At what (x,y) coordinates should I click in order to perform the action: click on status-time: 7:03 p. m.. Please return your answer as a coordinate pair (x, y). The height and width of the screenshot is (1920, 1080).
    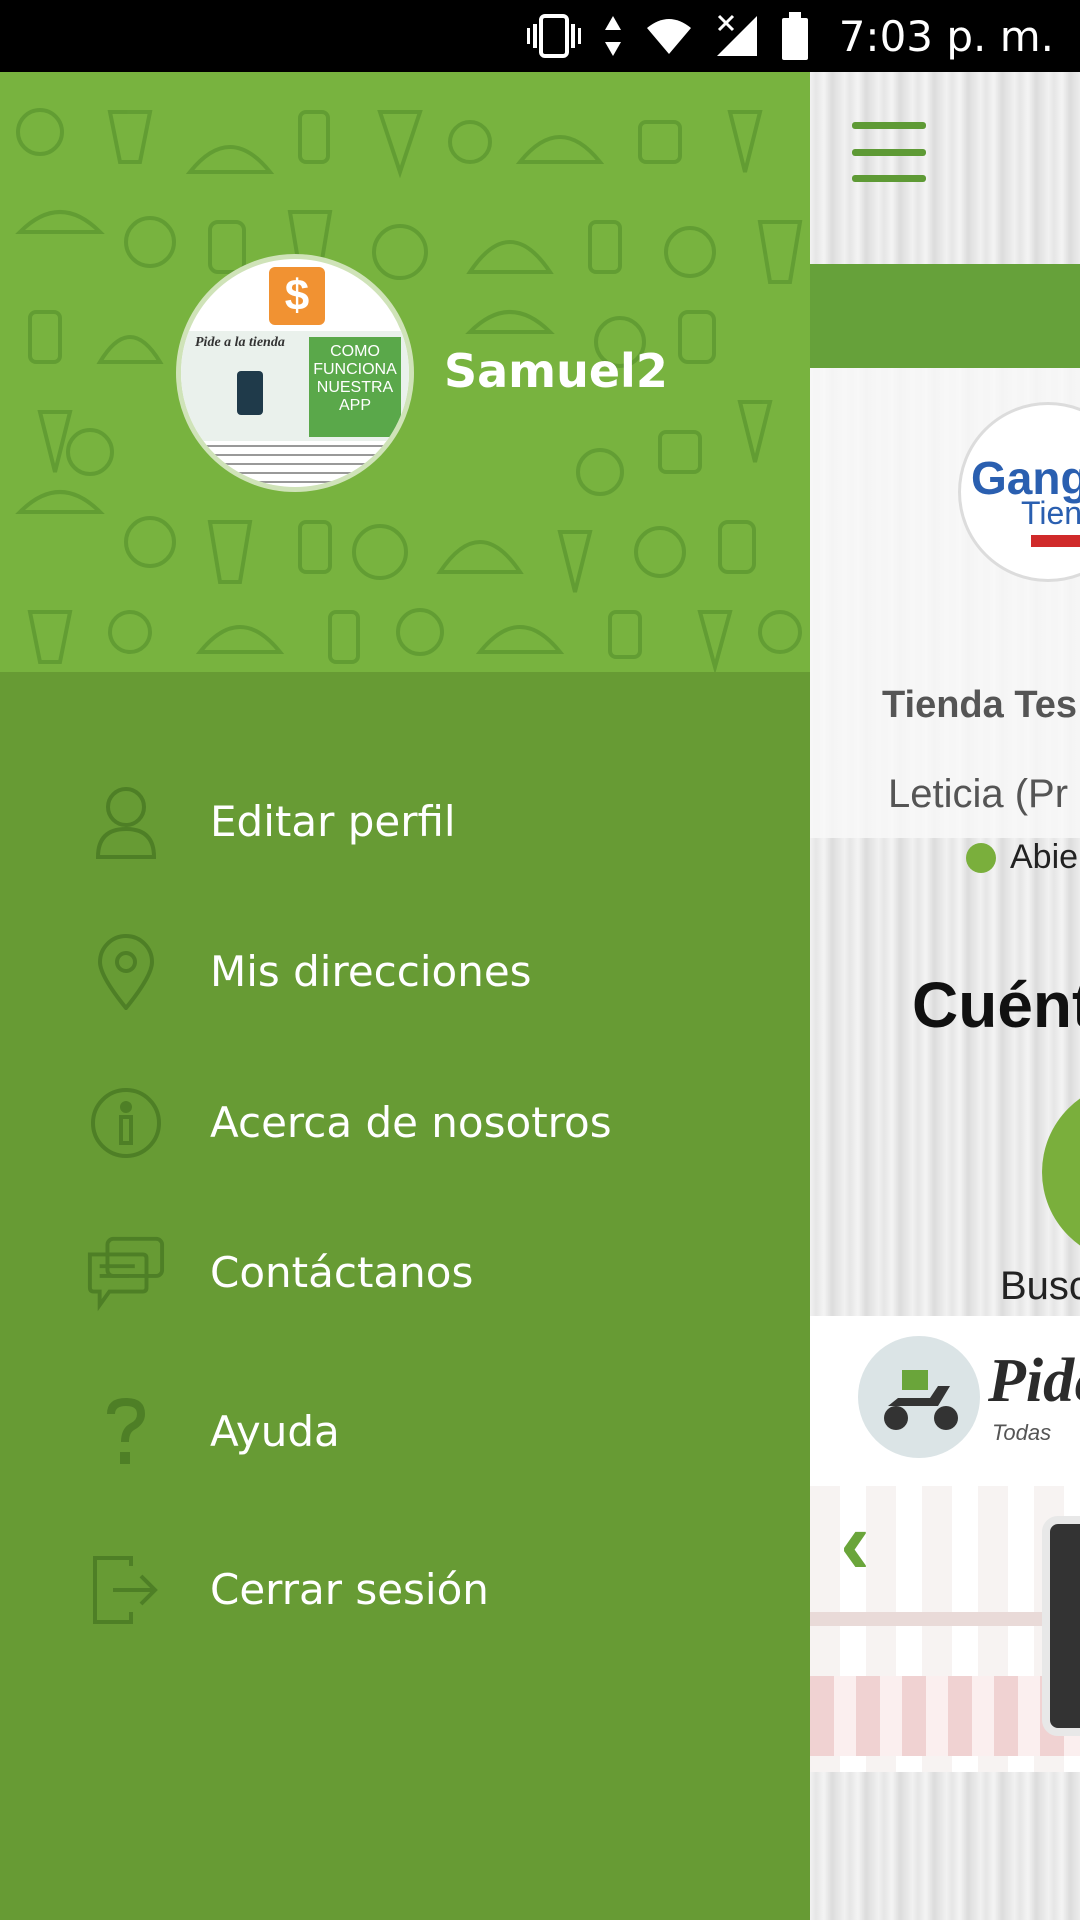
    Looking at the image, I should click on (946, 36).